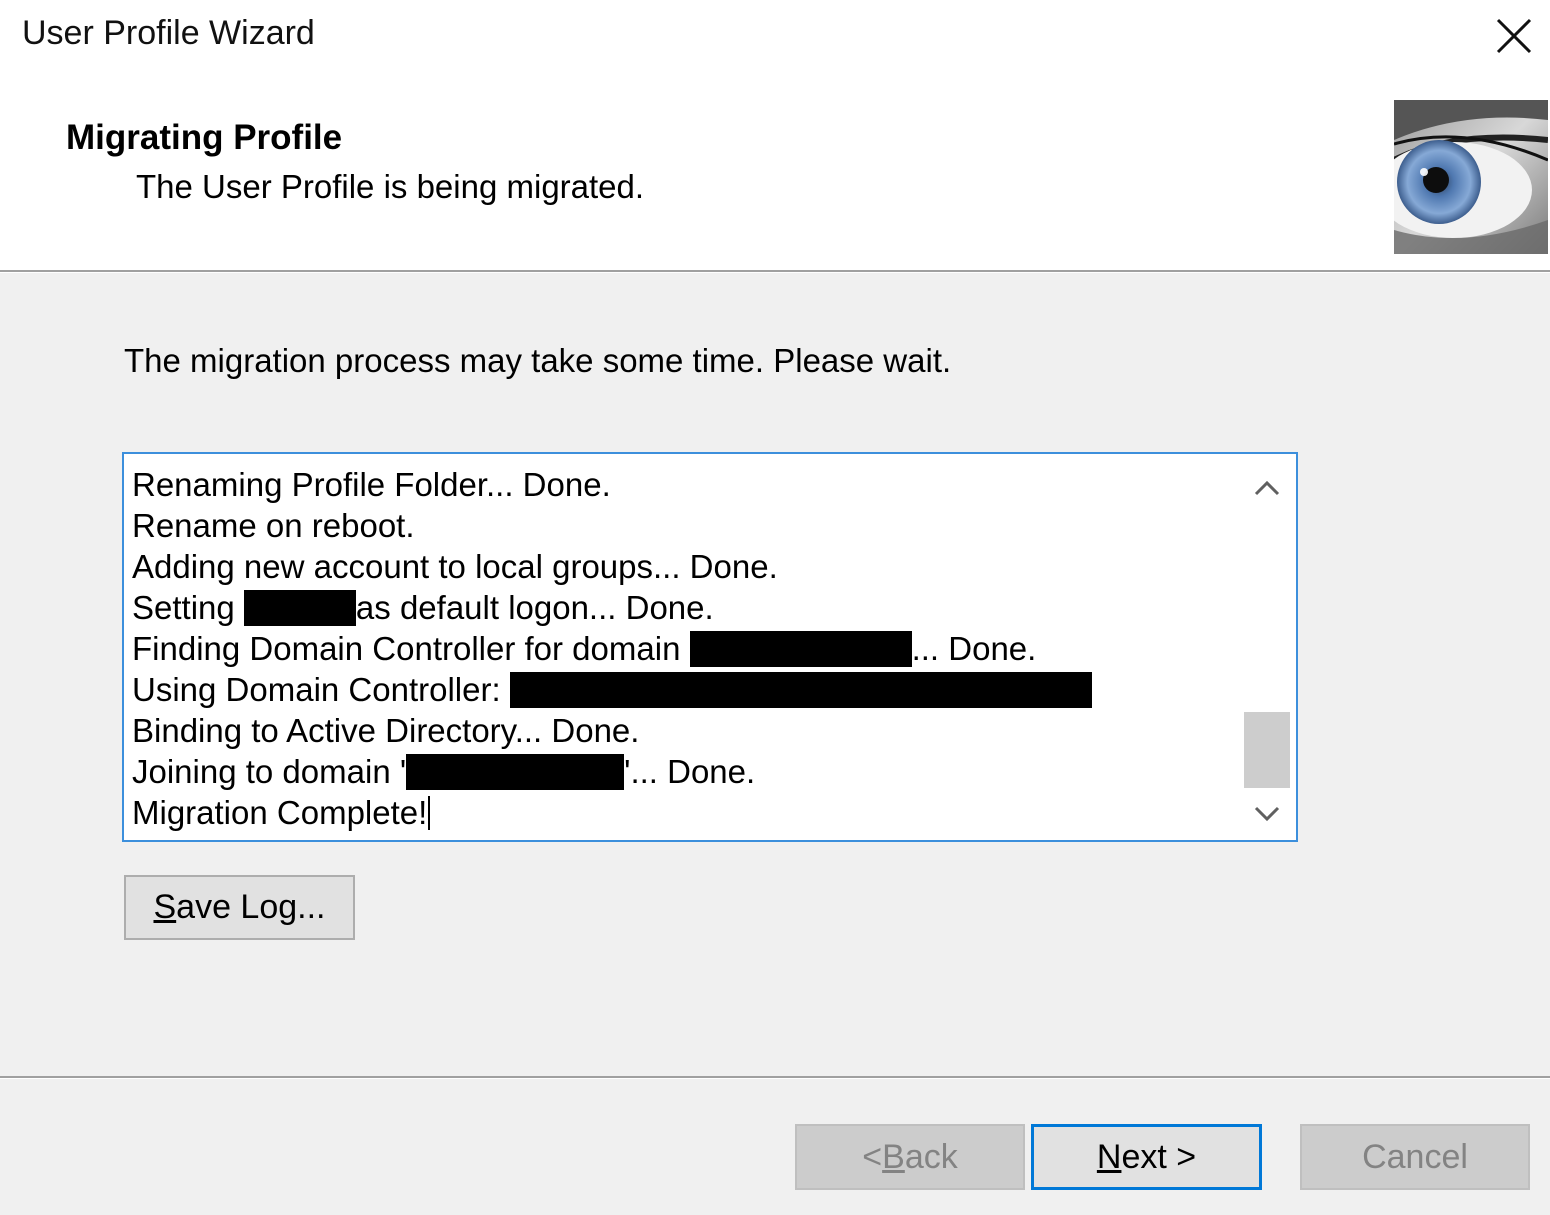 Image resolution: width=1550 pixels, height=1215 pixels. Describe the element at coordinates (775, 271) in the screenshot. I see `header-separator` at that location.